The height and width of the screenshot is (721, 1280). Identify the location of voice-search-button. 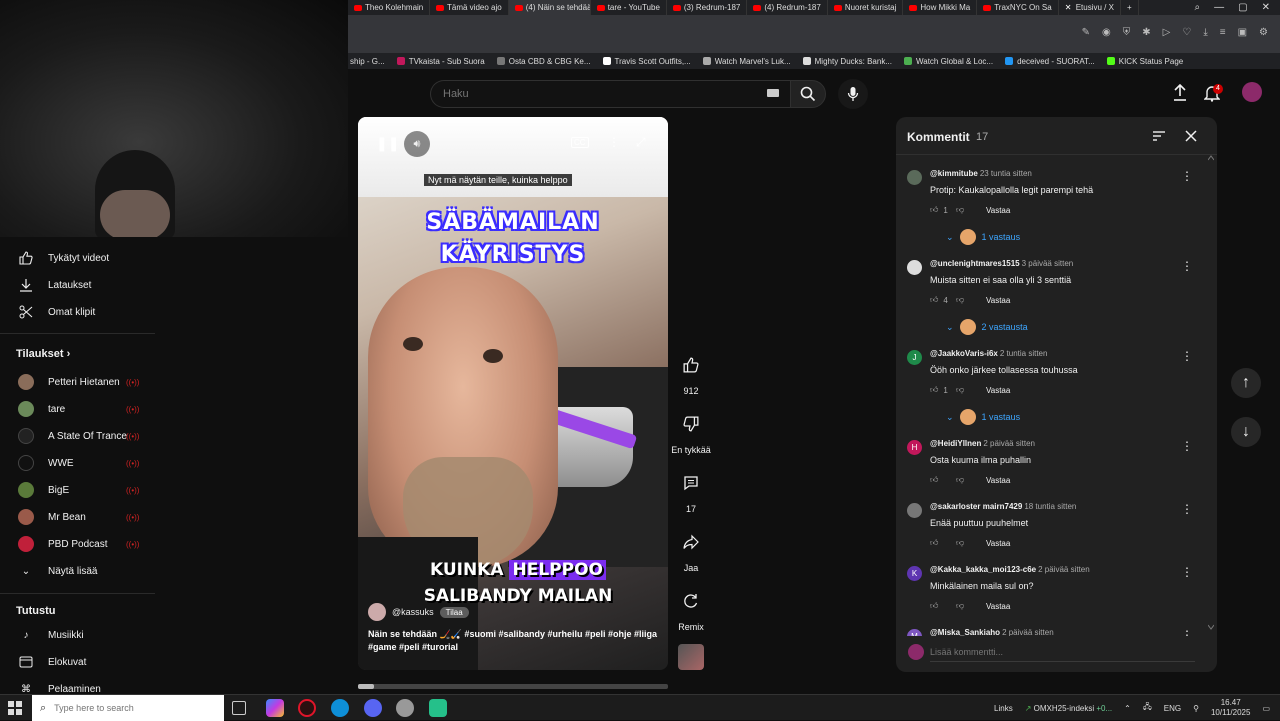
(853, 94).